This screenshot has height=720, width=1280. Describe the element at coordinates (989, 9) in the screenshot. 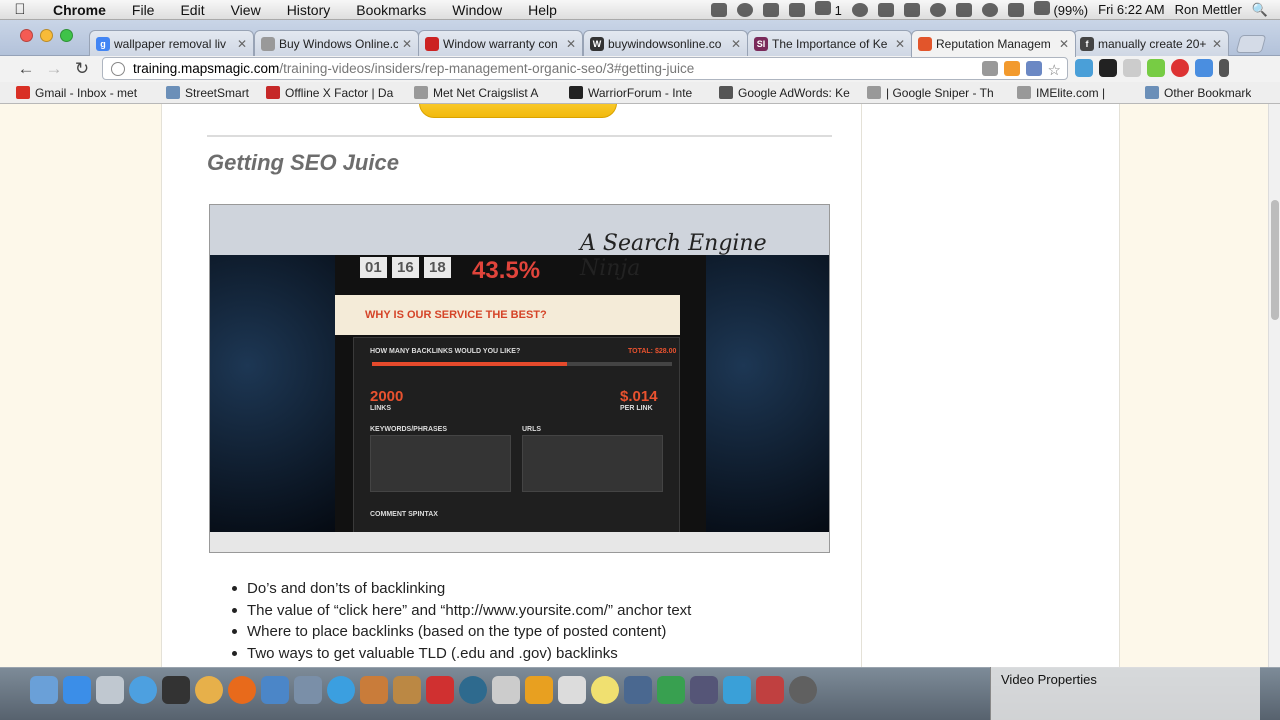

I see `wifi-icon` at that location.